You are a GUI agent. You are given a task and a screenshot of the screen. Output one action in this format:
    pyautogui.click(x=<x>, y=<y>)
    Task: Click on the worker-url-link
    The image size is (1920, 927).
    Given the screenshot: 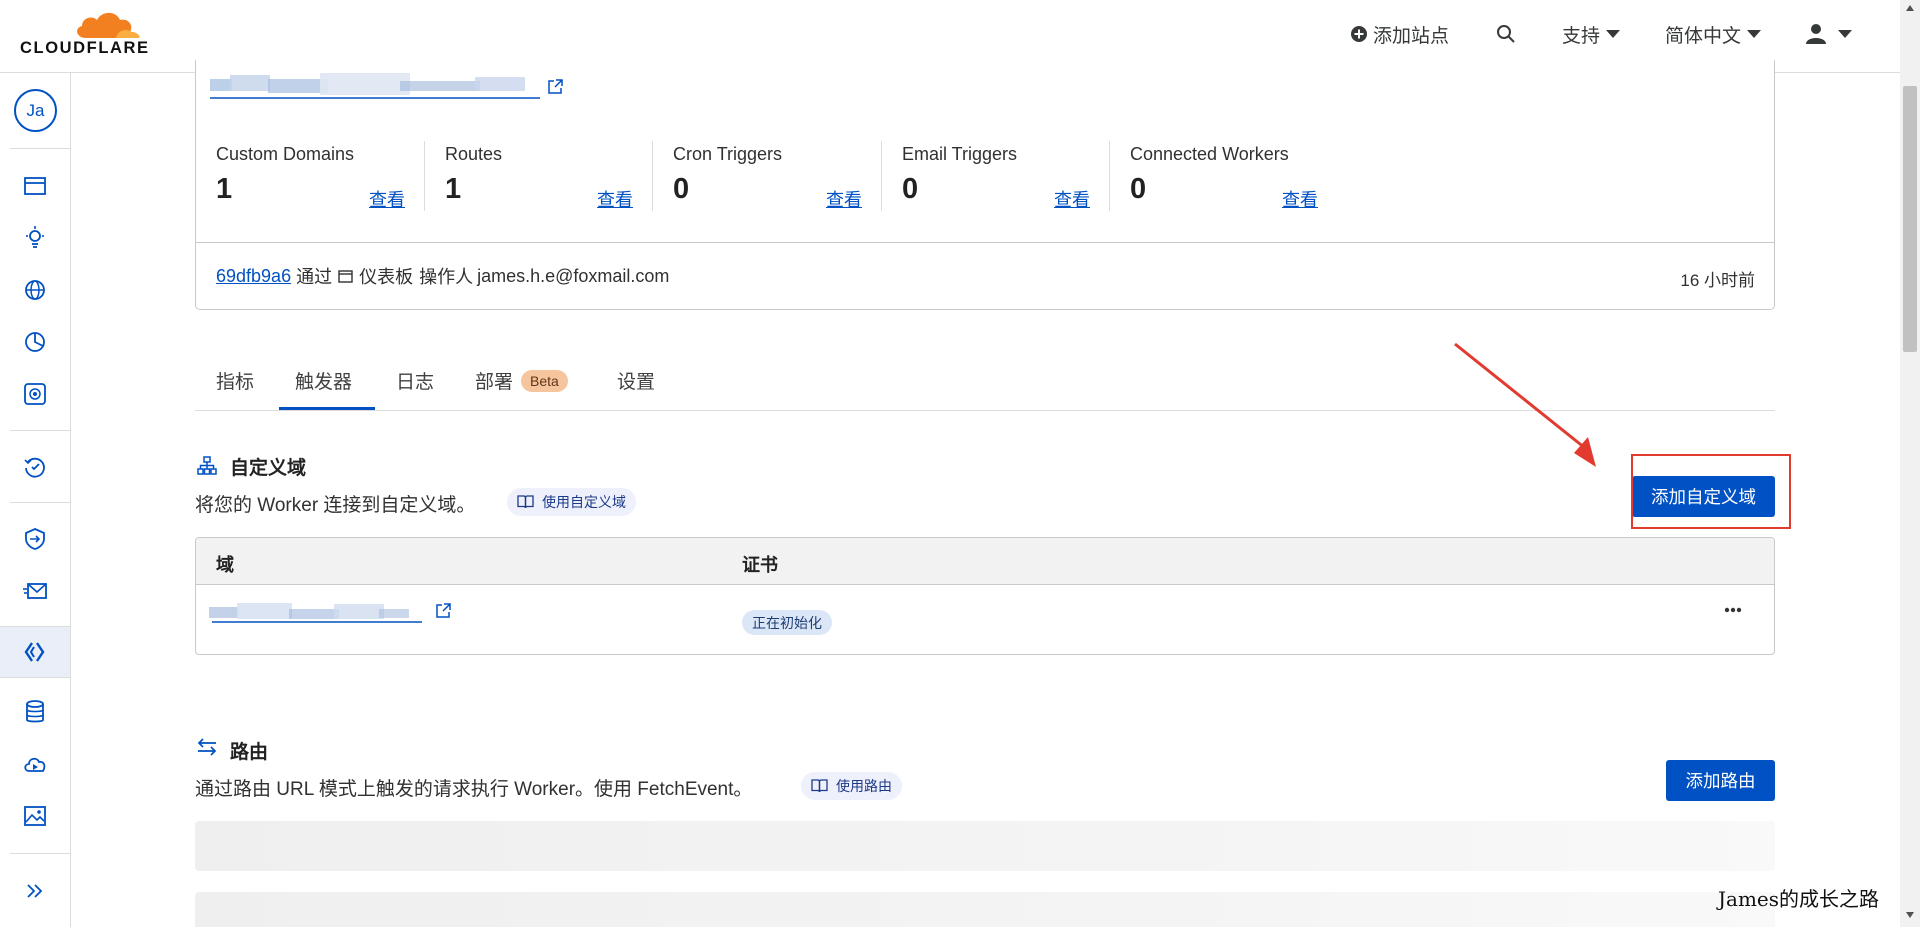 What is the action you would take?
    pyautogui.click(x=375, y=87)
    